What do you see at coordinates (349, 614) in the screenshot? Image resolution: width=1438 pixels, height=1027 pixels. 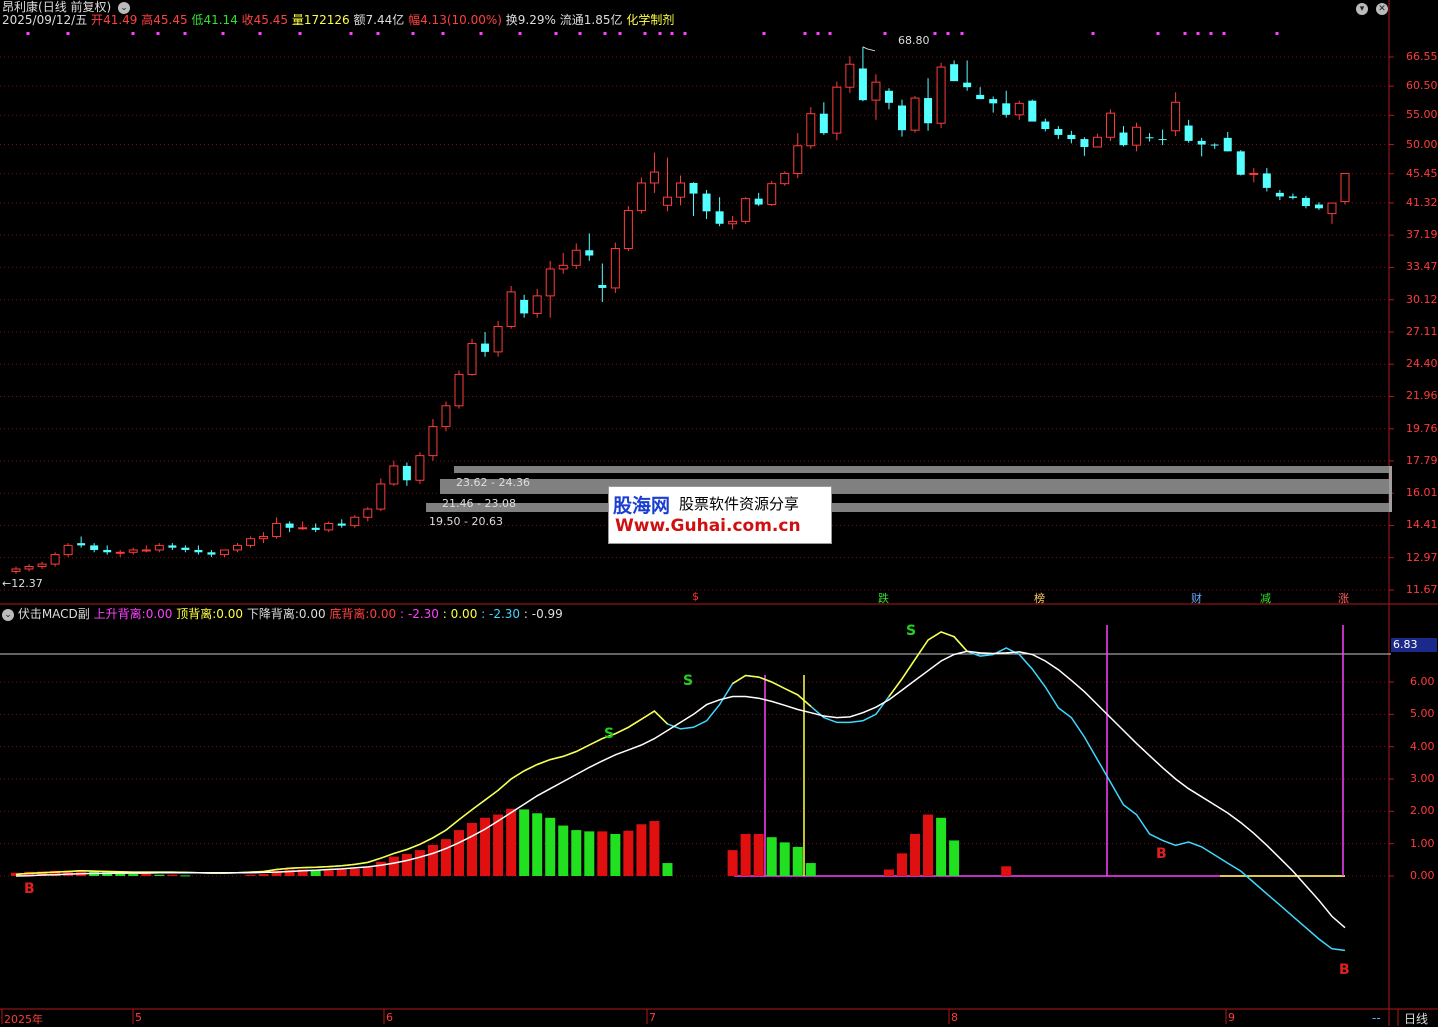 I see `bottom-div-label: 底背离:` at bounding box center [349, 614].